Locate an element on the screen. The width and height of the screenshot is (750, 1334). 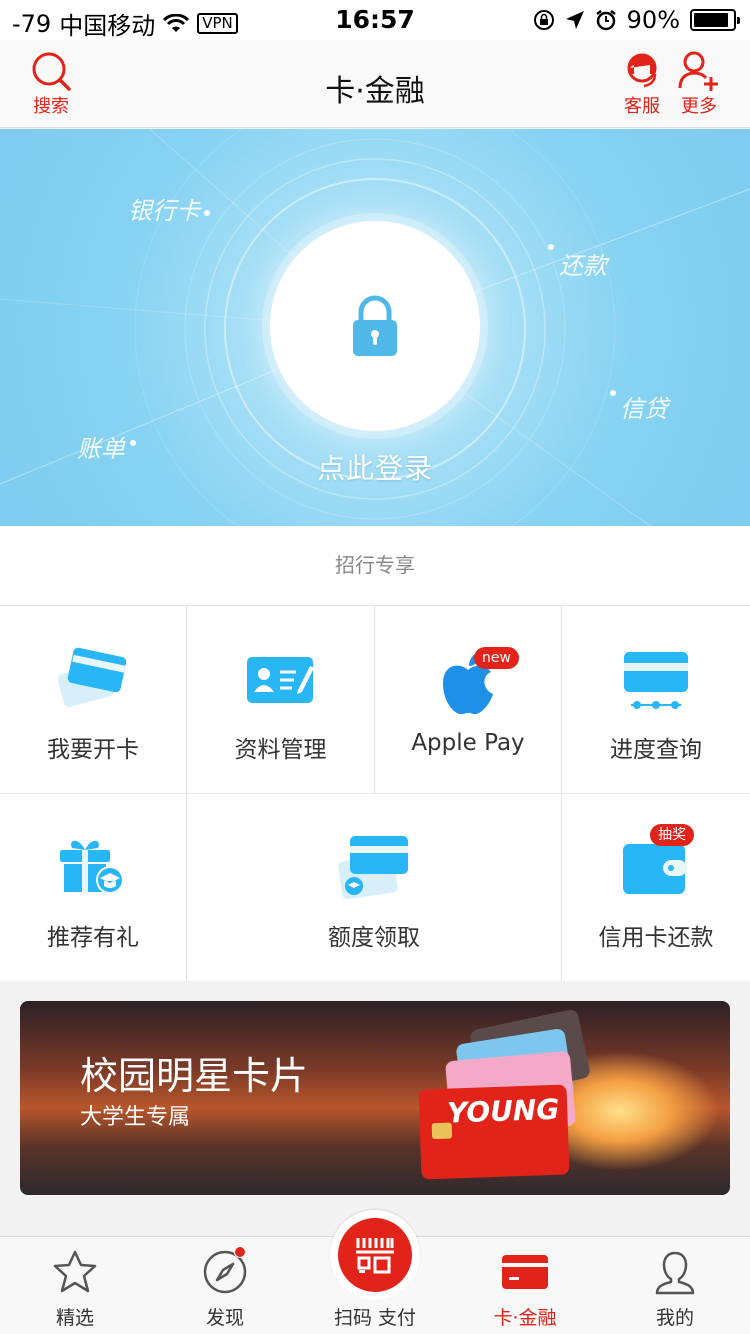
grid-row: 我要开卡 资料管理 new Apple Pay 进度查询 is located at coordinates (375, 699).